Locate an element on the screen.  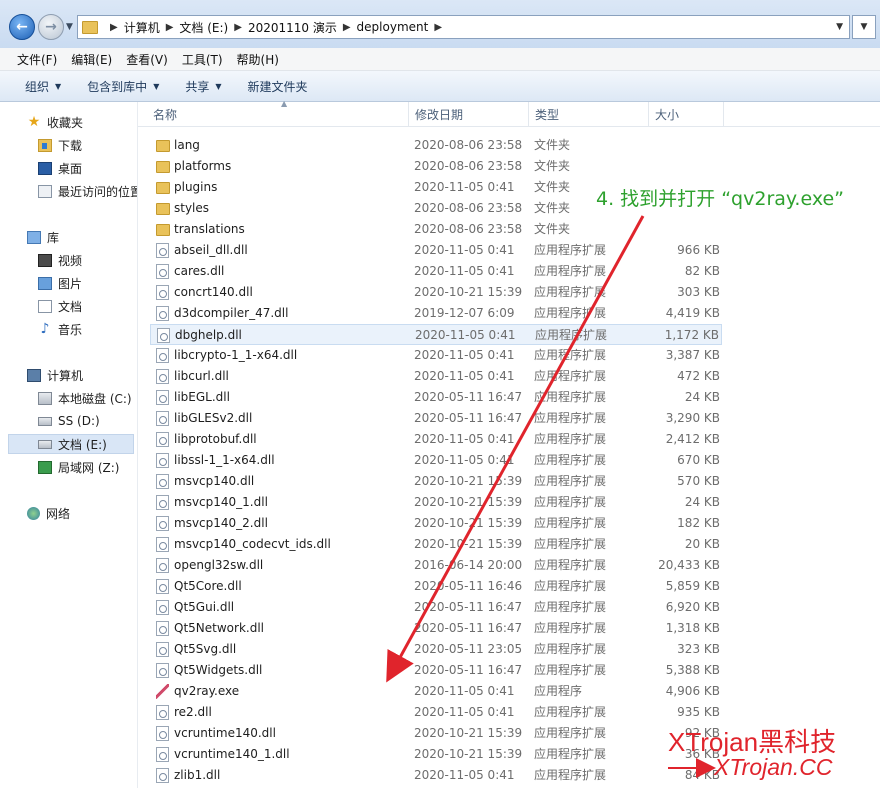
menu-file: 文件(F) is located at coordinates (37, 59).